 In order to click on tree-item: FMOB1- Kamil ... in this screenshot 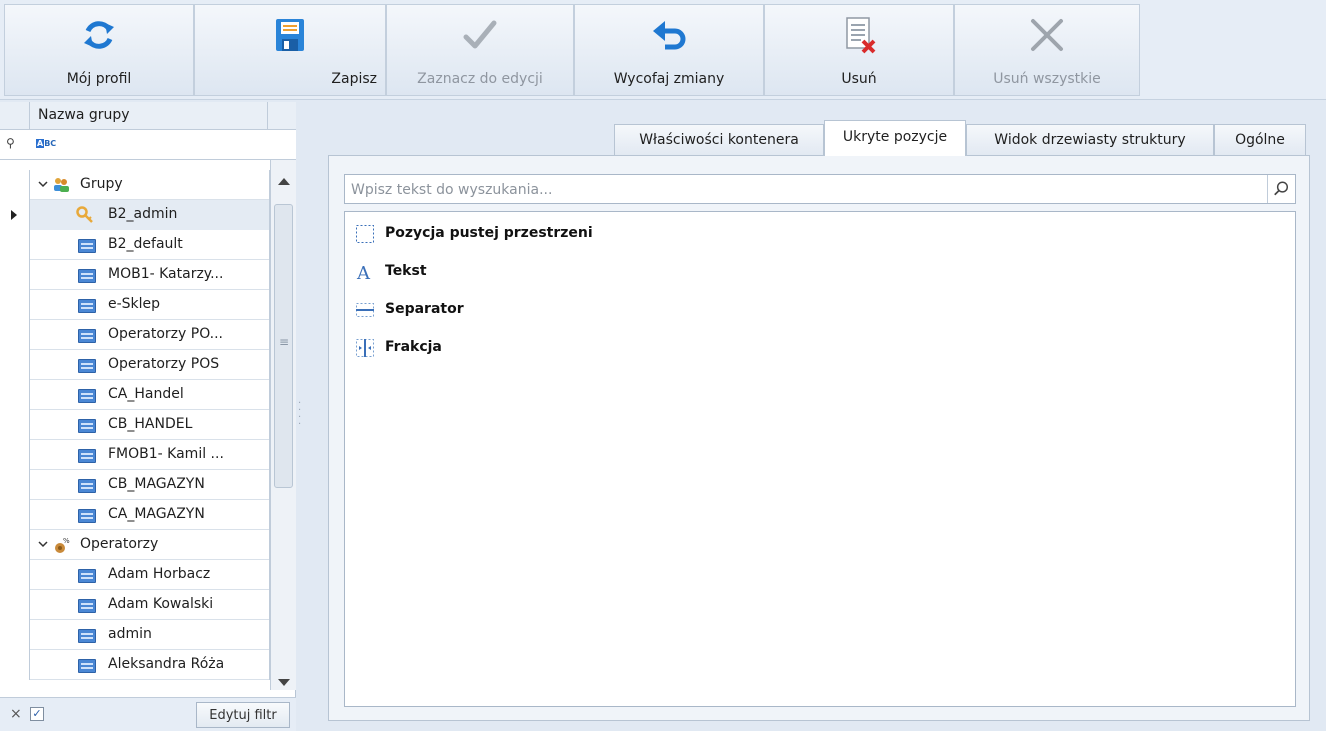, I will do `click(135, 455)`.